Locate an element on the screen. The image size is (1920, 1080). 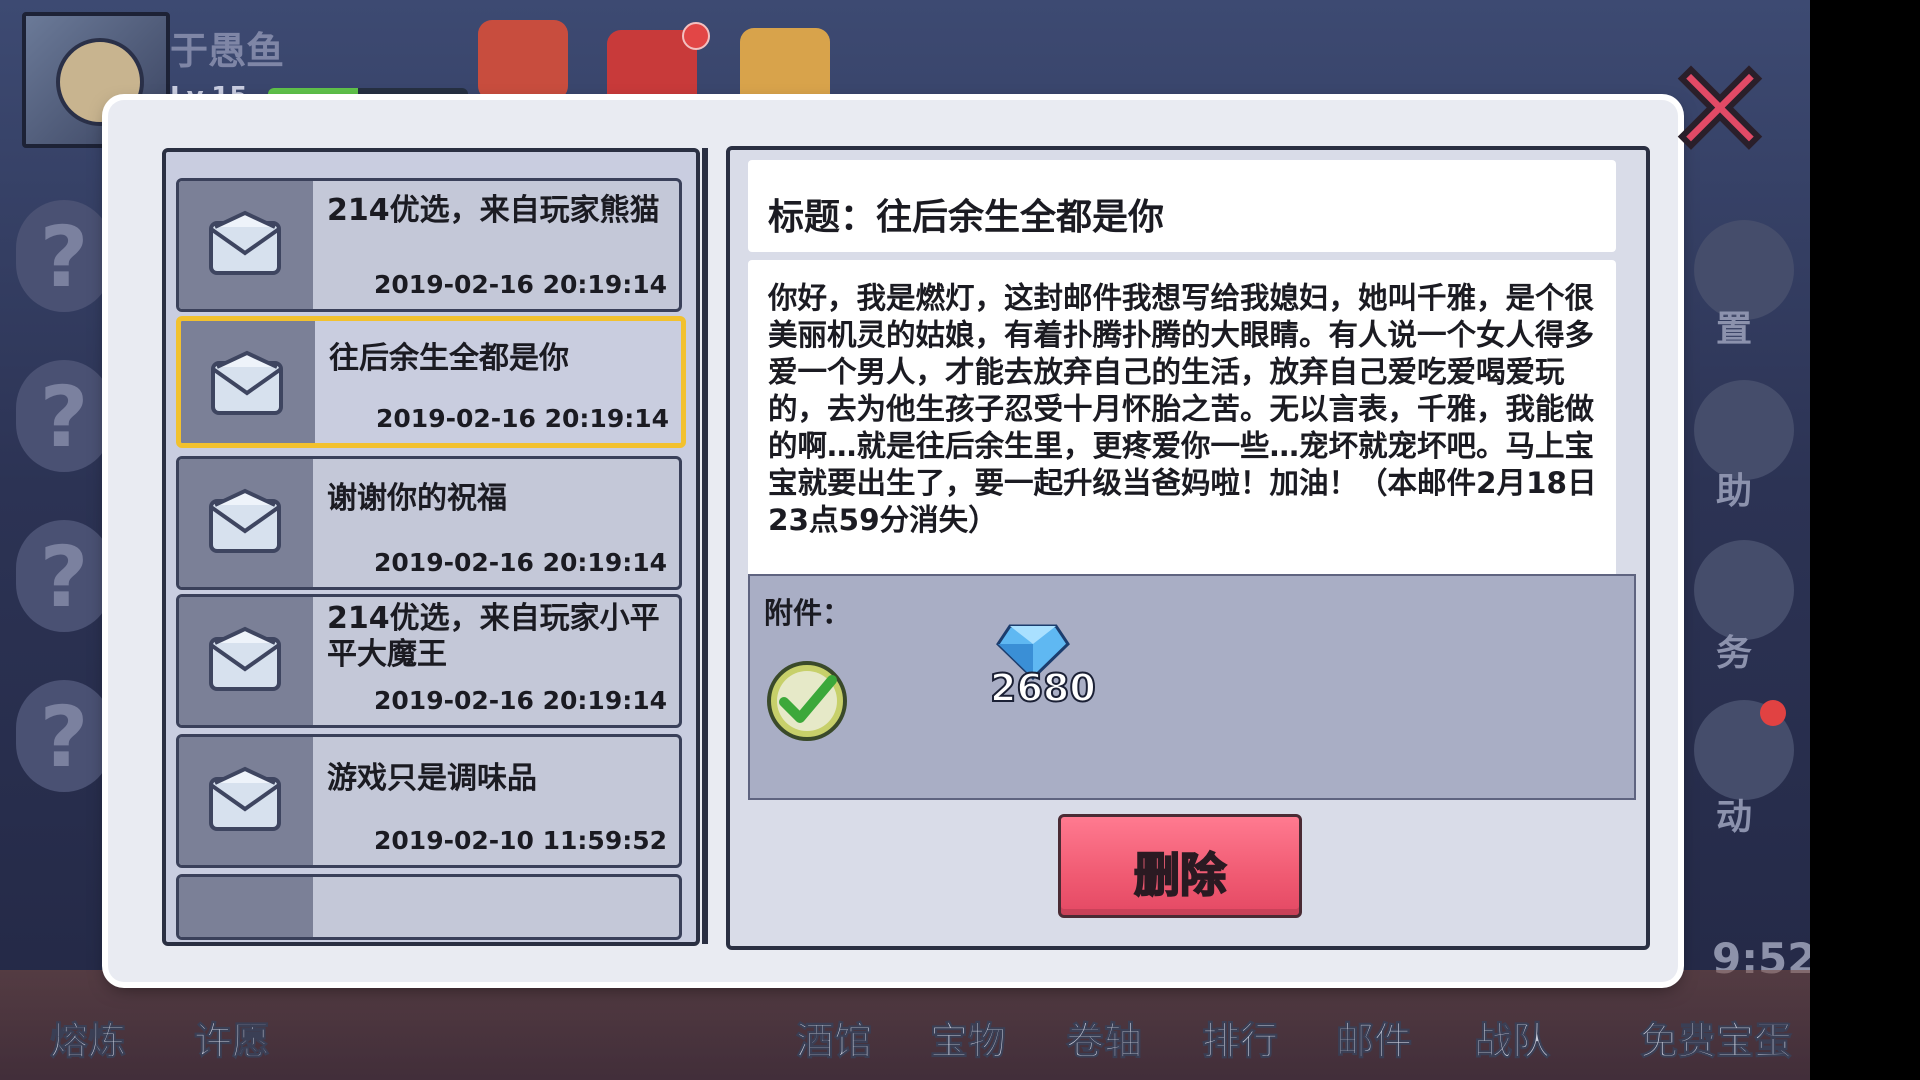
player-name: 于愚鱼 is located at coordinates (227, 51).